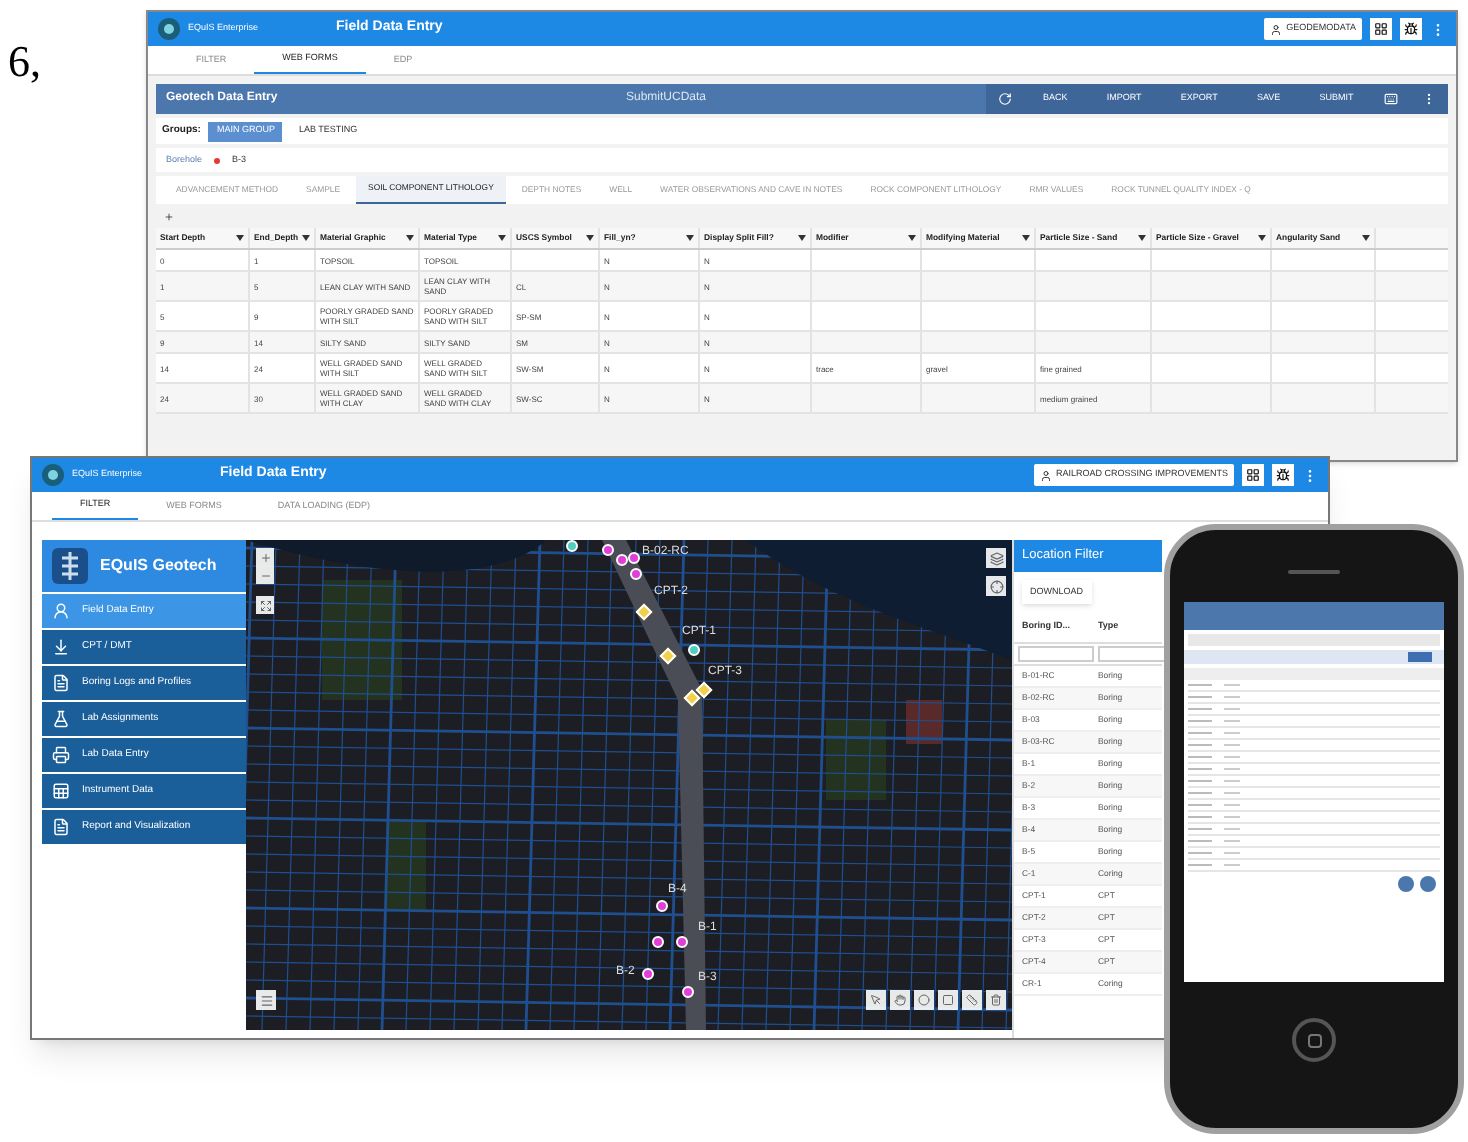 This screenshot has width=1468, height=1142. I want to click on locate-button, so click(996, 586).